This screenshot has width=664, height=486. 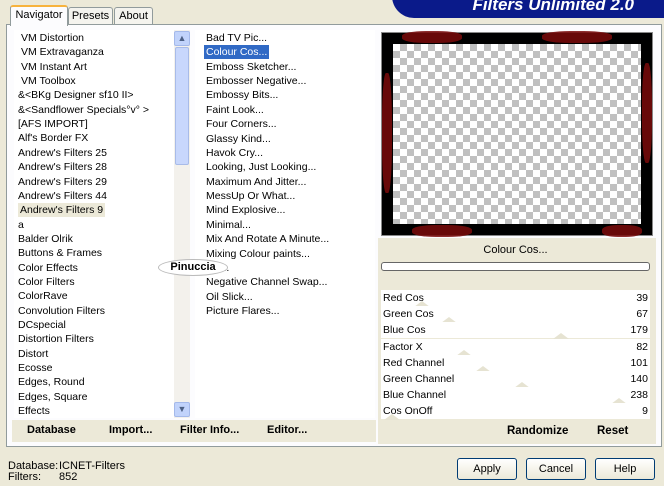 What do you see at coordinates (182, 224) in the screenshot?
I see `category-scrollbar: ▲ ▼` at bounding box center [182, 224].